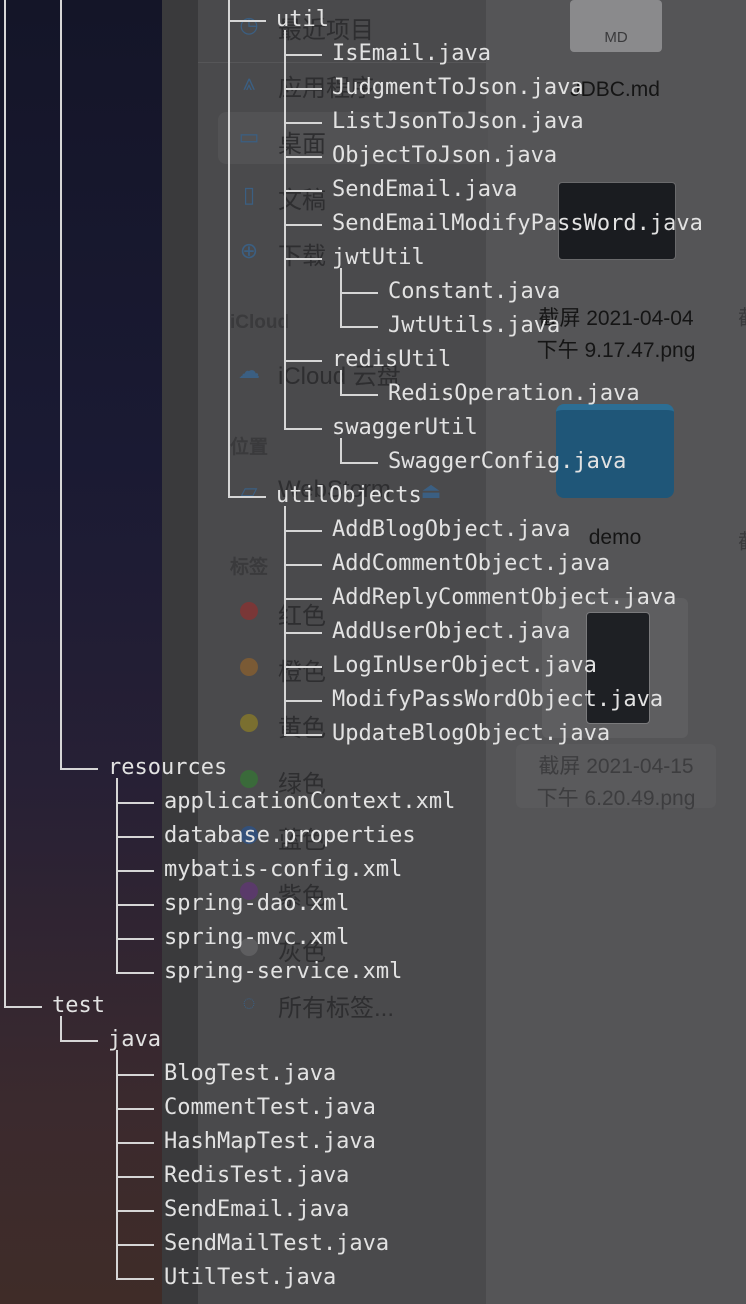 The image size is (746, 1304). Describe the element at coordinates (180, 652) in the screenshot. I see `finder-window-edge` at that location.